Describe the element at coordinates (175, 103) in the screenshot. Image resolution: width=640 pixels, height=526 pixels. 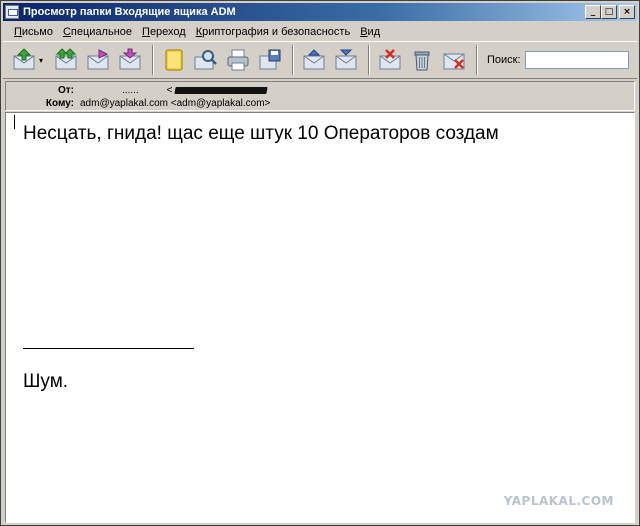
I see `to-value: adm@yaplakal.com <adm@yaplakal.com>` at that location.